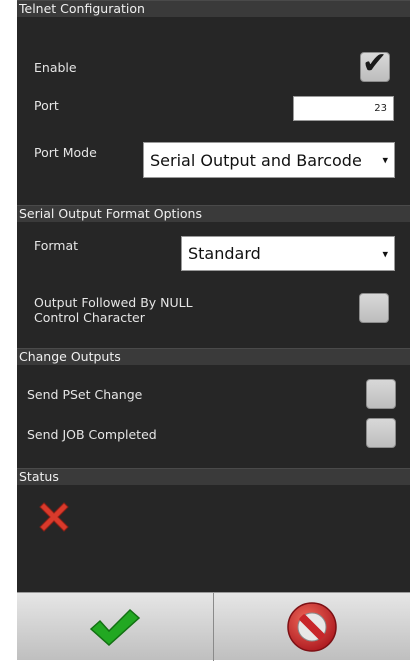  Describe the element at coordinates (213, 213) in the screenshot. I see `serial-output-format-header: Serial Output Format Options` at that location.